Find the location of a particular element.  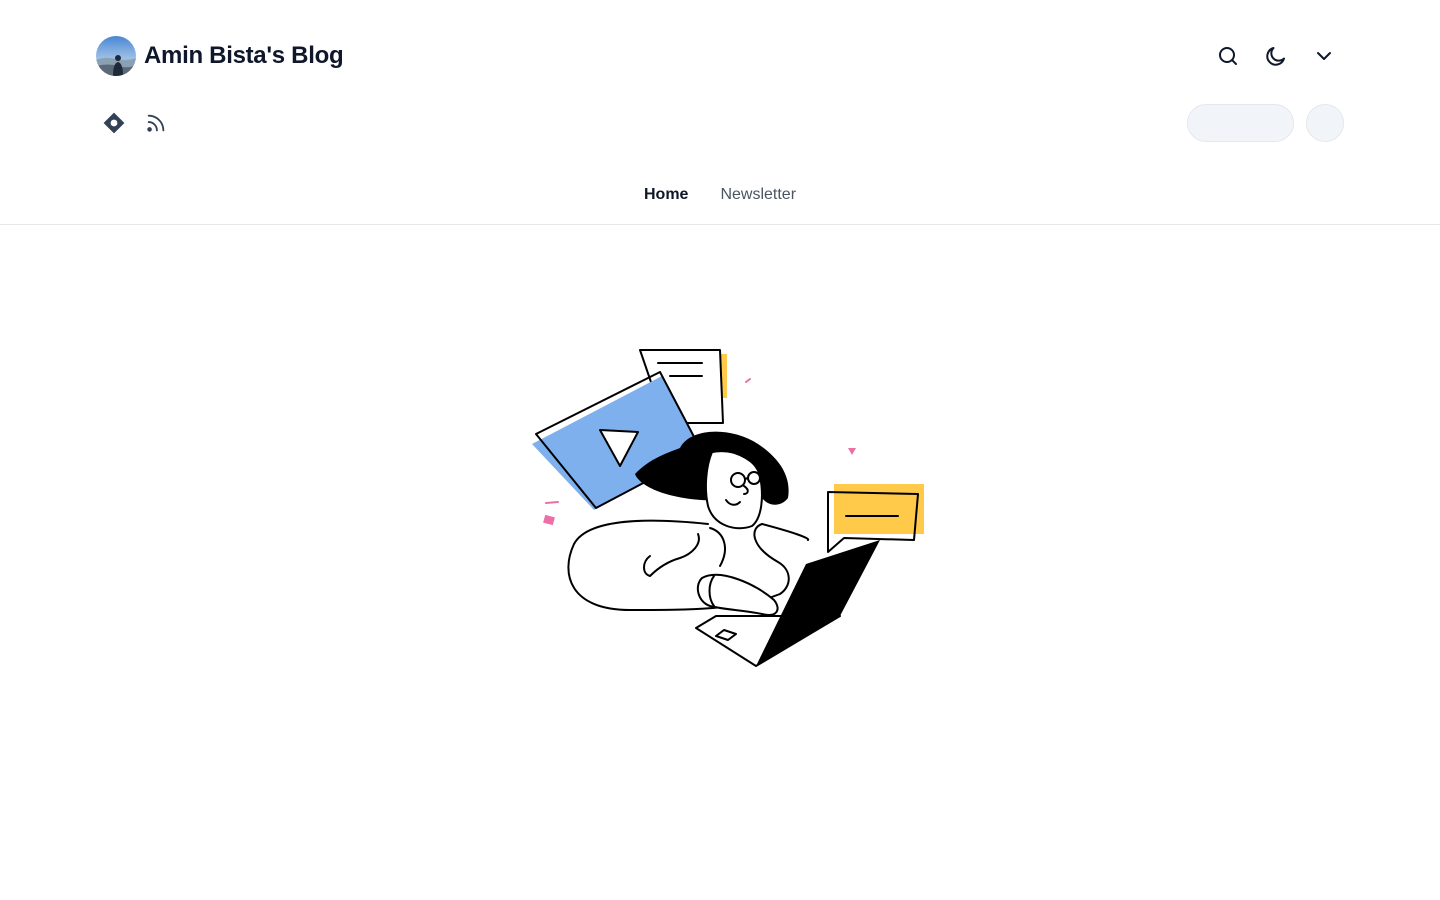

nav-item-home: Home is located at coordinates (666, 195).